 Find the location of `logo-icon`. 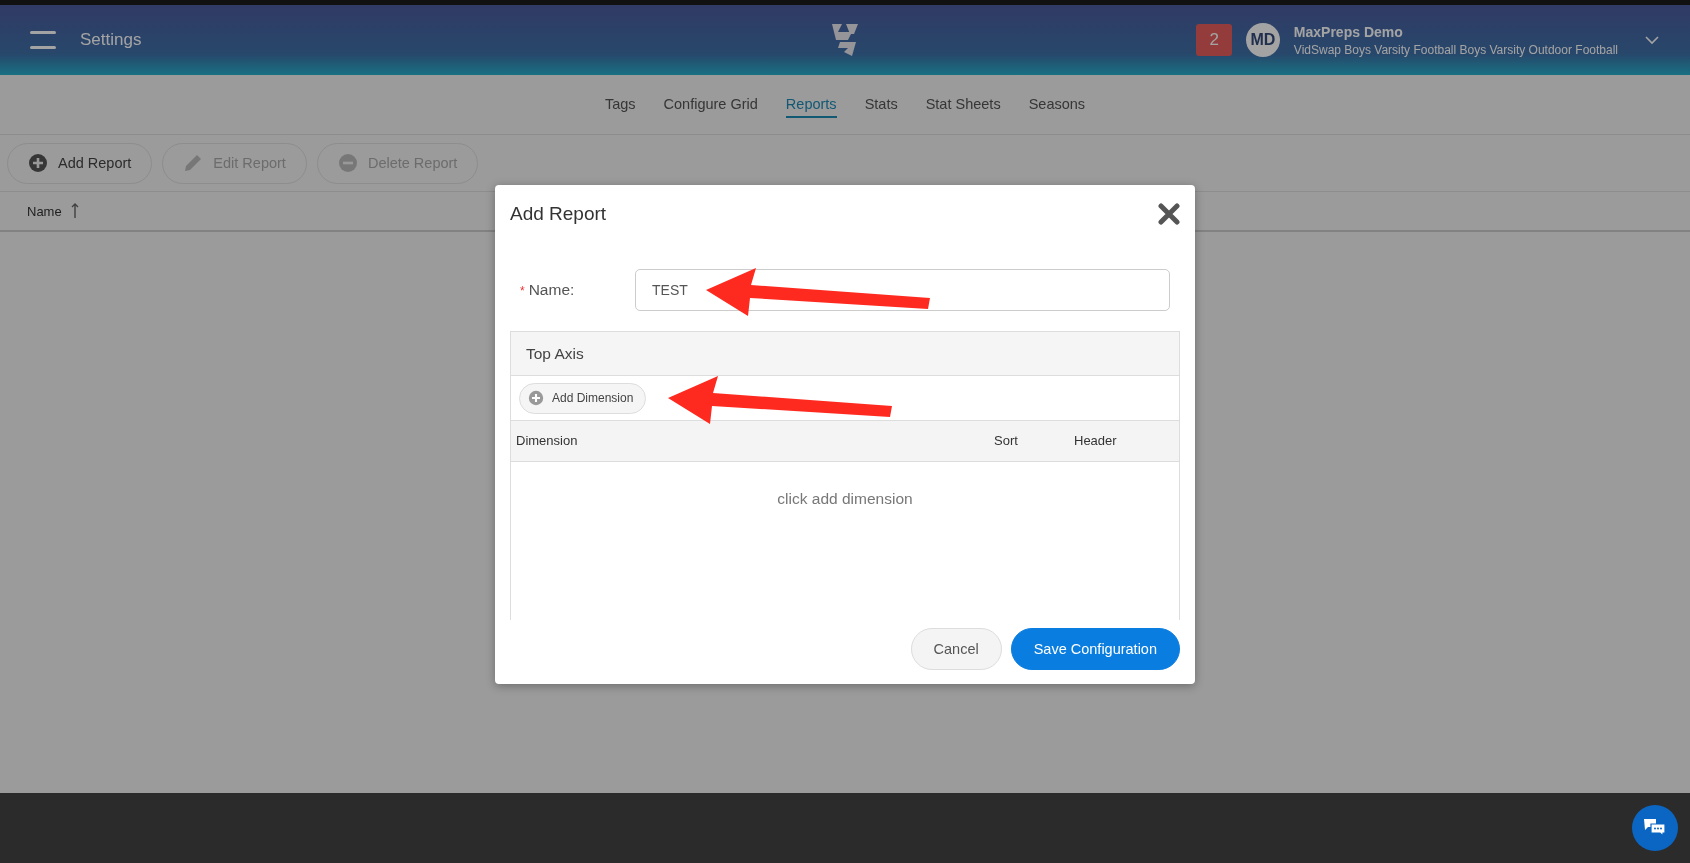

logo-icon is located at coordinates (845, 40).